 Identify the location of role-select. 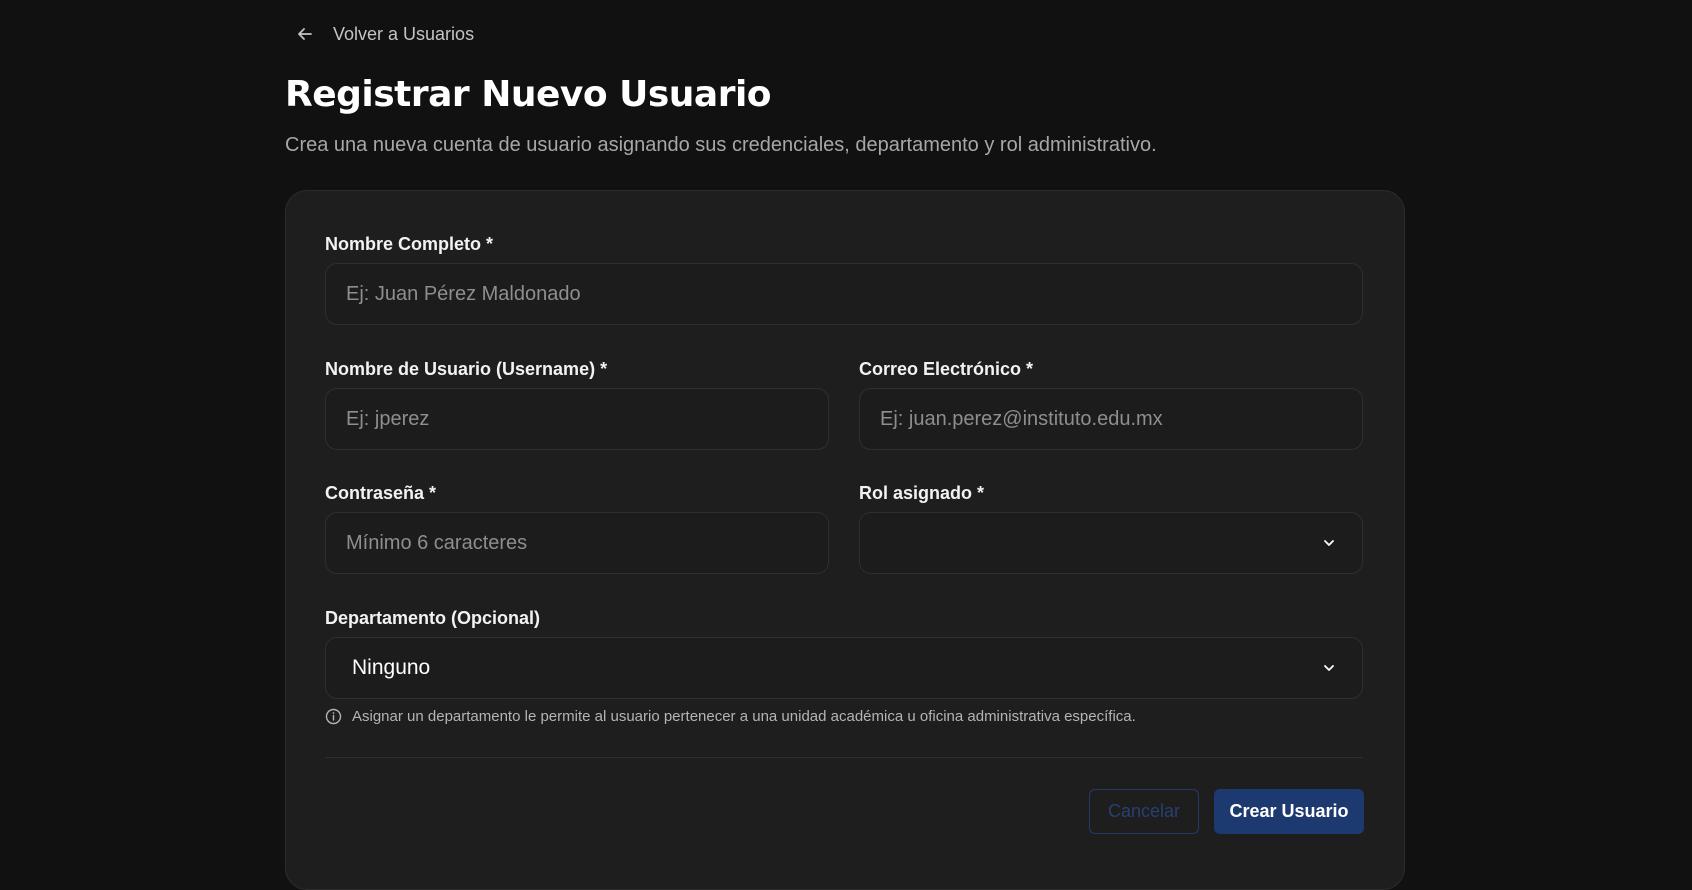
(1111, 543).